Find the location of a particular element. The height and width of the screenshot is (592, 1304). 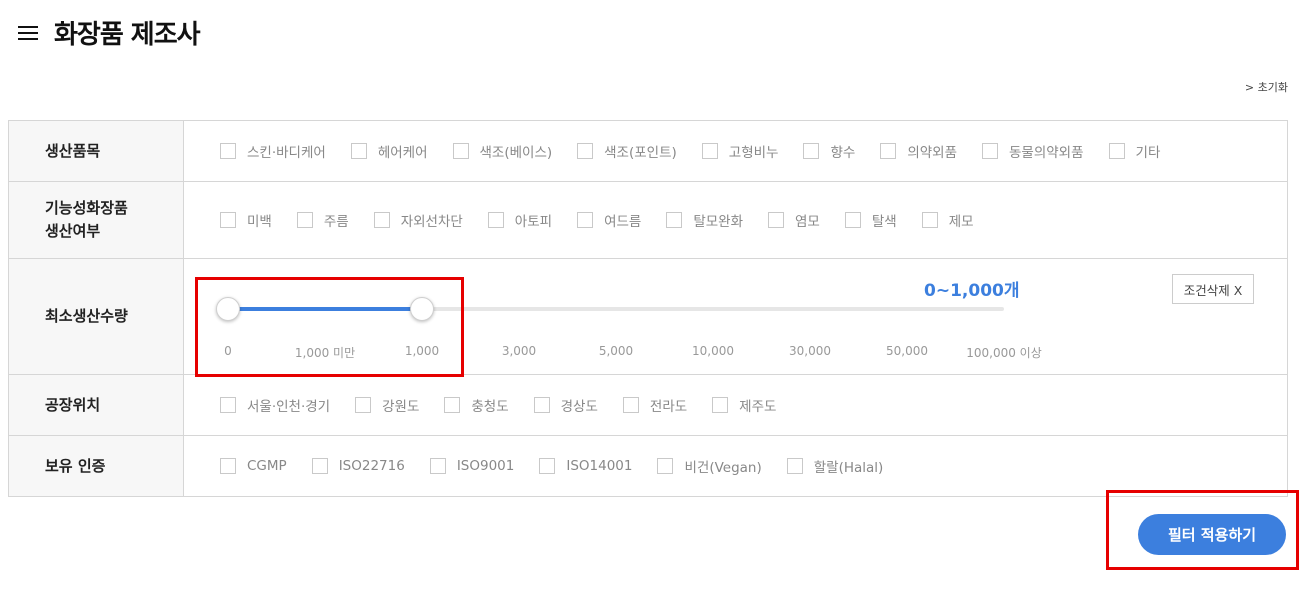

functional-option: 탈색 is located at coordinates (870, 220).